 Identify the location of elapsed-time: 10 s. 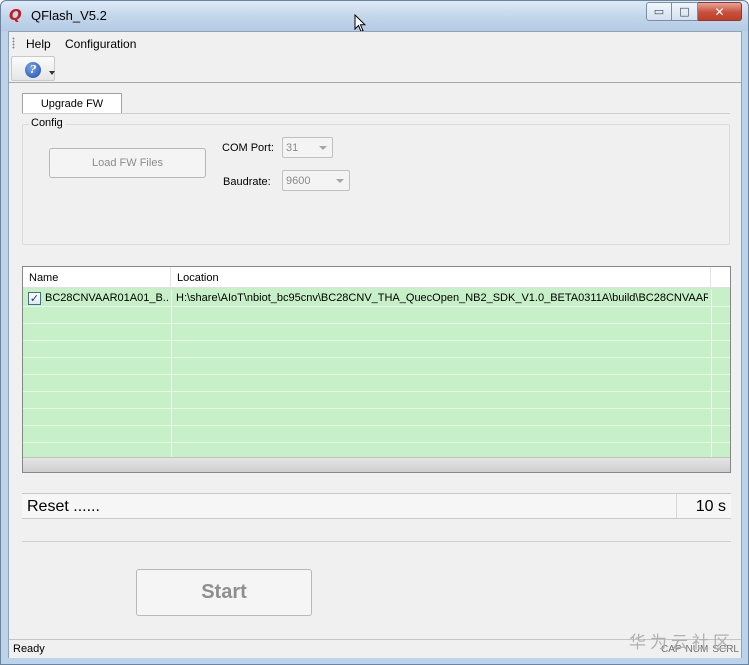
(710, 506).